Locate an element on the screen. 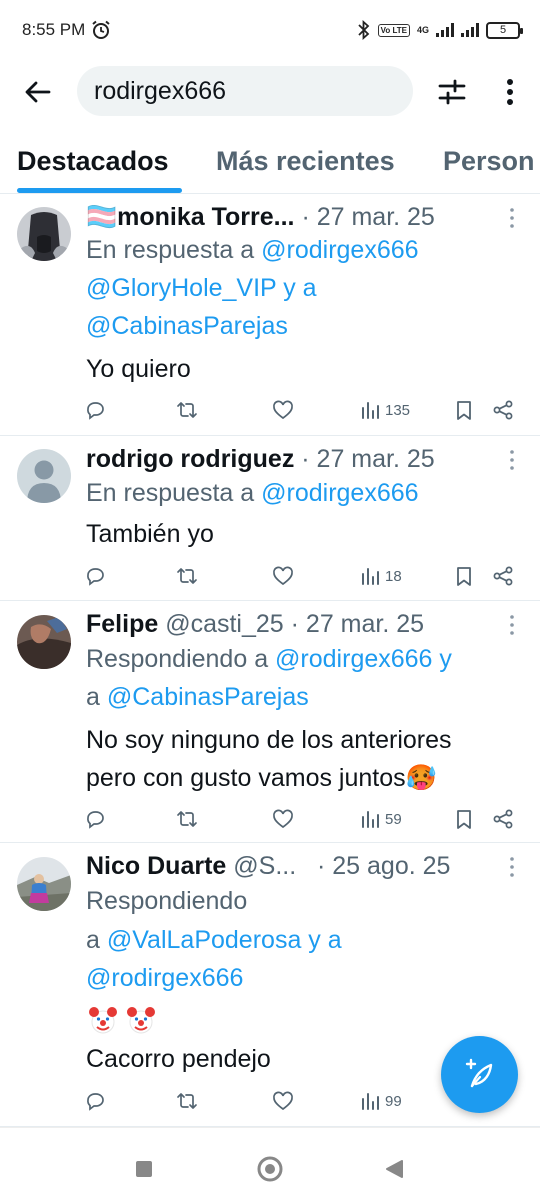 Image resolution: width=540 pixels, height=1200 pixels. heart-icon is located at coordinates (283, 819).